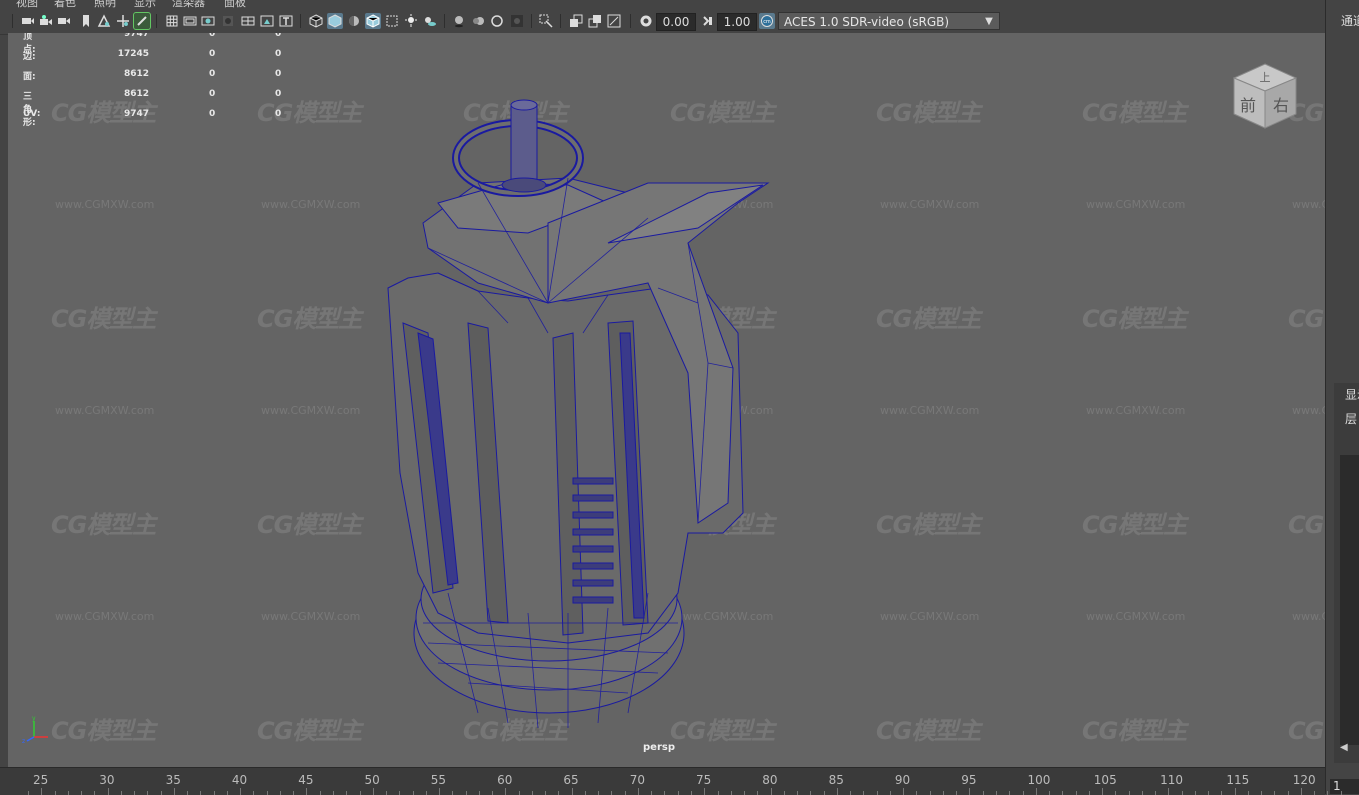  Describe the element at coordinates (614, 21) in the screenshot. I see `backface-icon` at that location.